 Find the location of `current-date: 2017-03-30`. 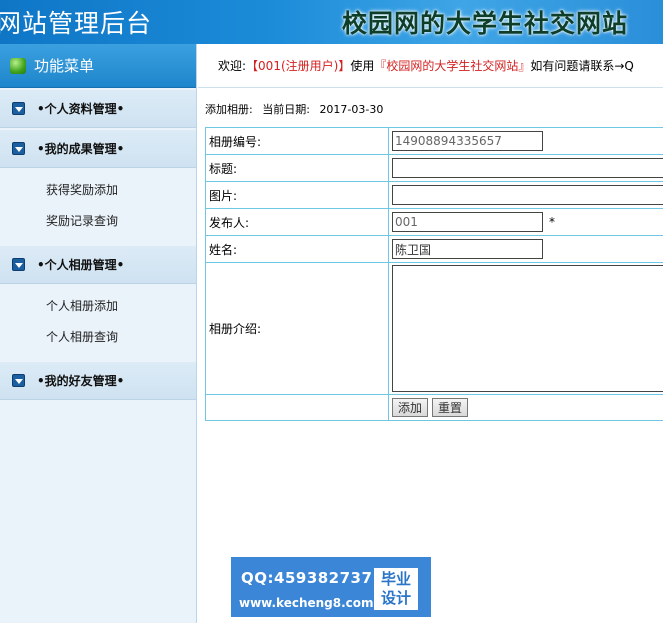

current-date: 2017-03-30 is located at coordinates (351, 109).